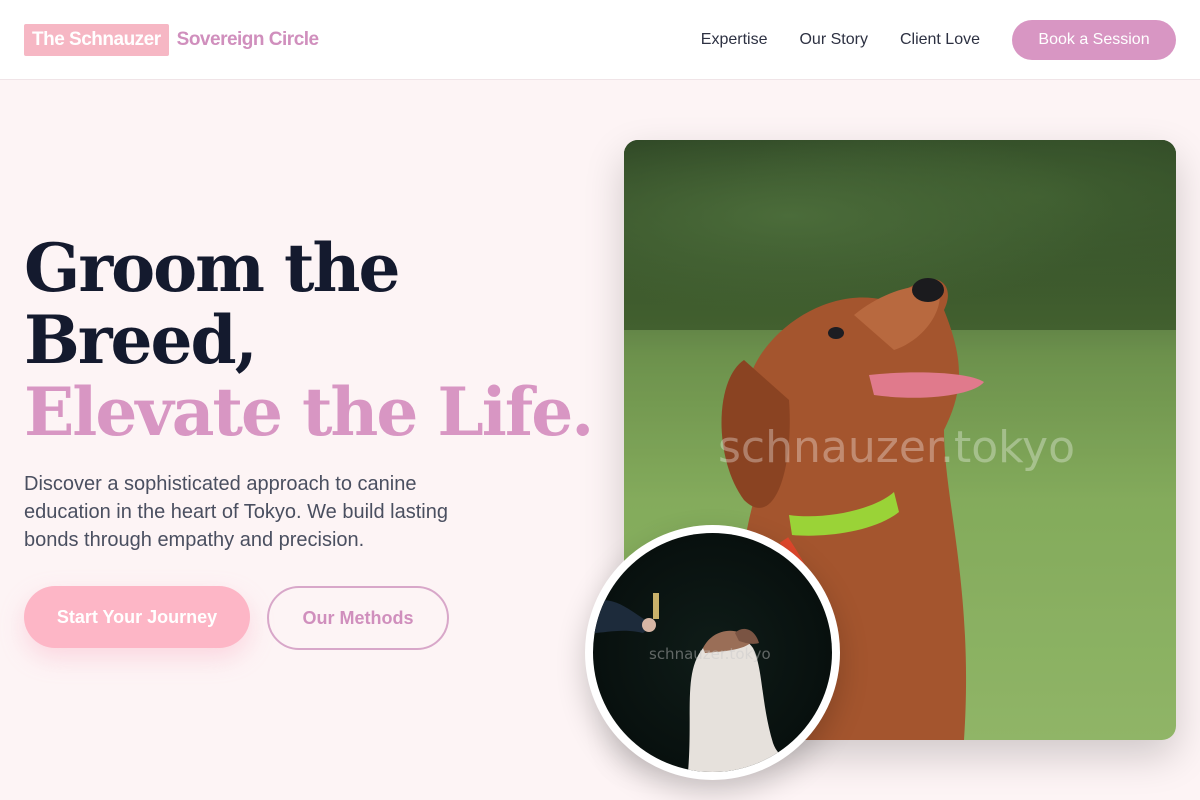 This screenshot has width=1200, height=800. What do you see at coordinates (212, 268) in the screenshot?
I see `hero-title-line1: Groom the` at bounding box center [212, 268].